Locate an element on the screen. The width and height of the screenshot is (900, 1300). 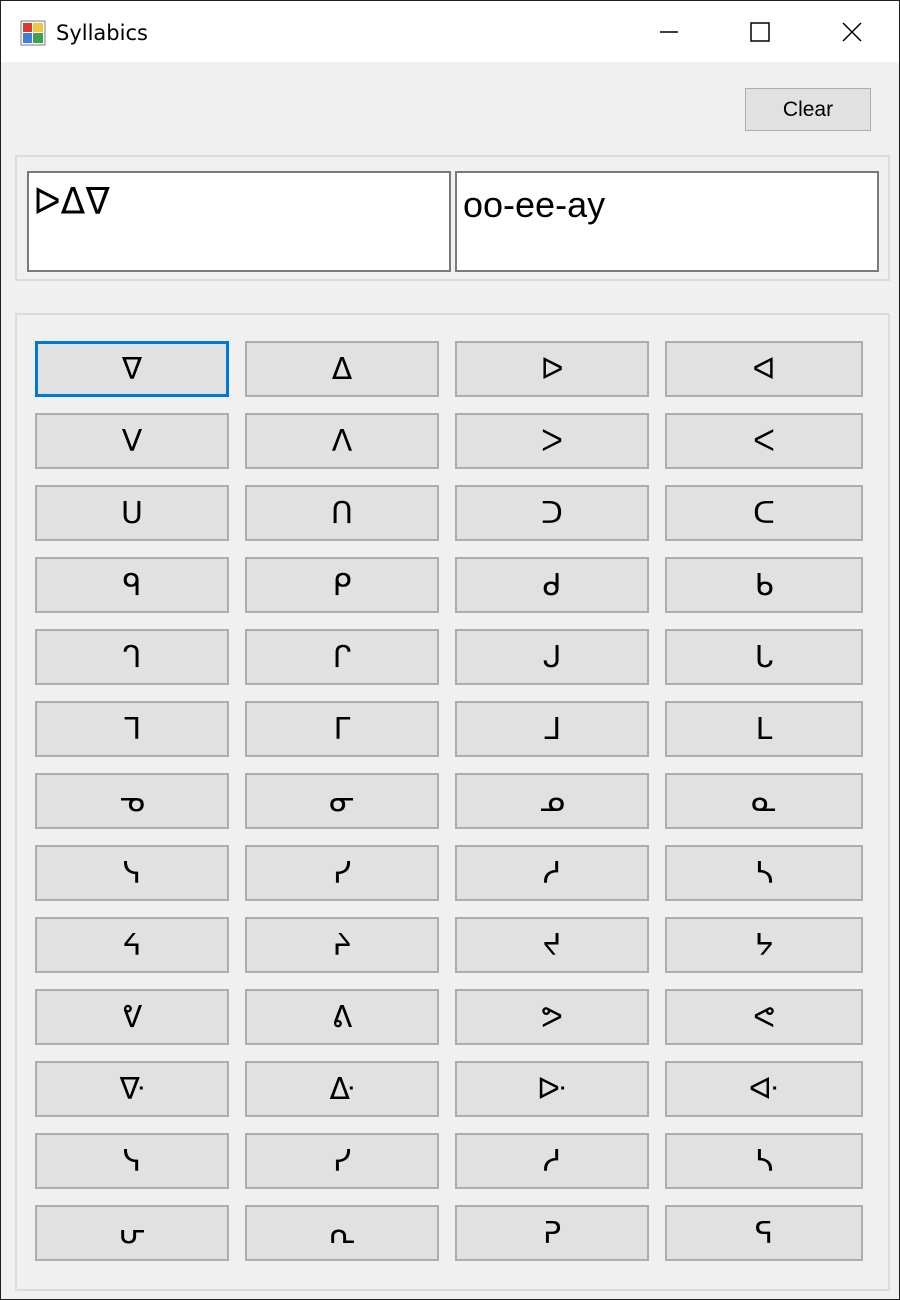
app-window-icon is located at coordinates (33, 33).